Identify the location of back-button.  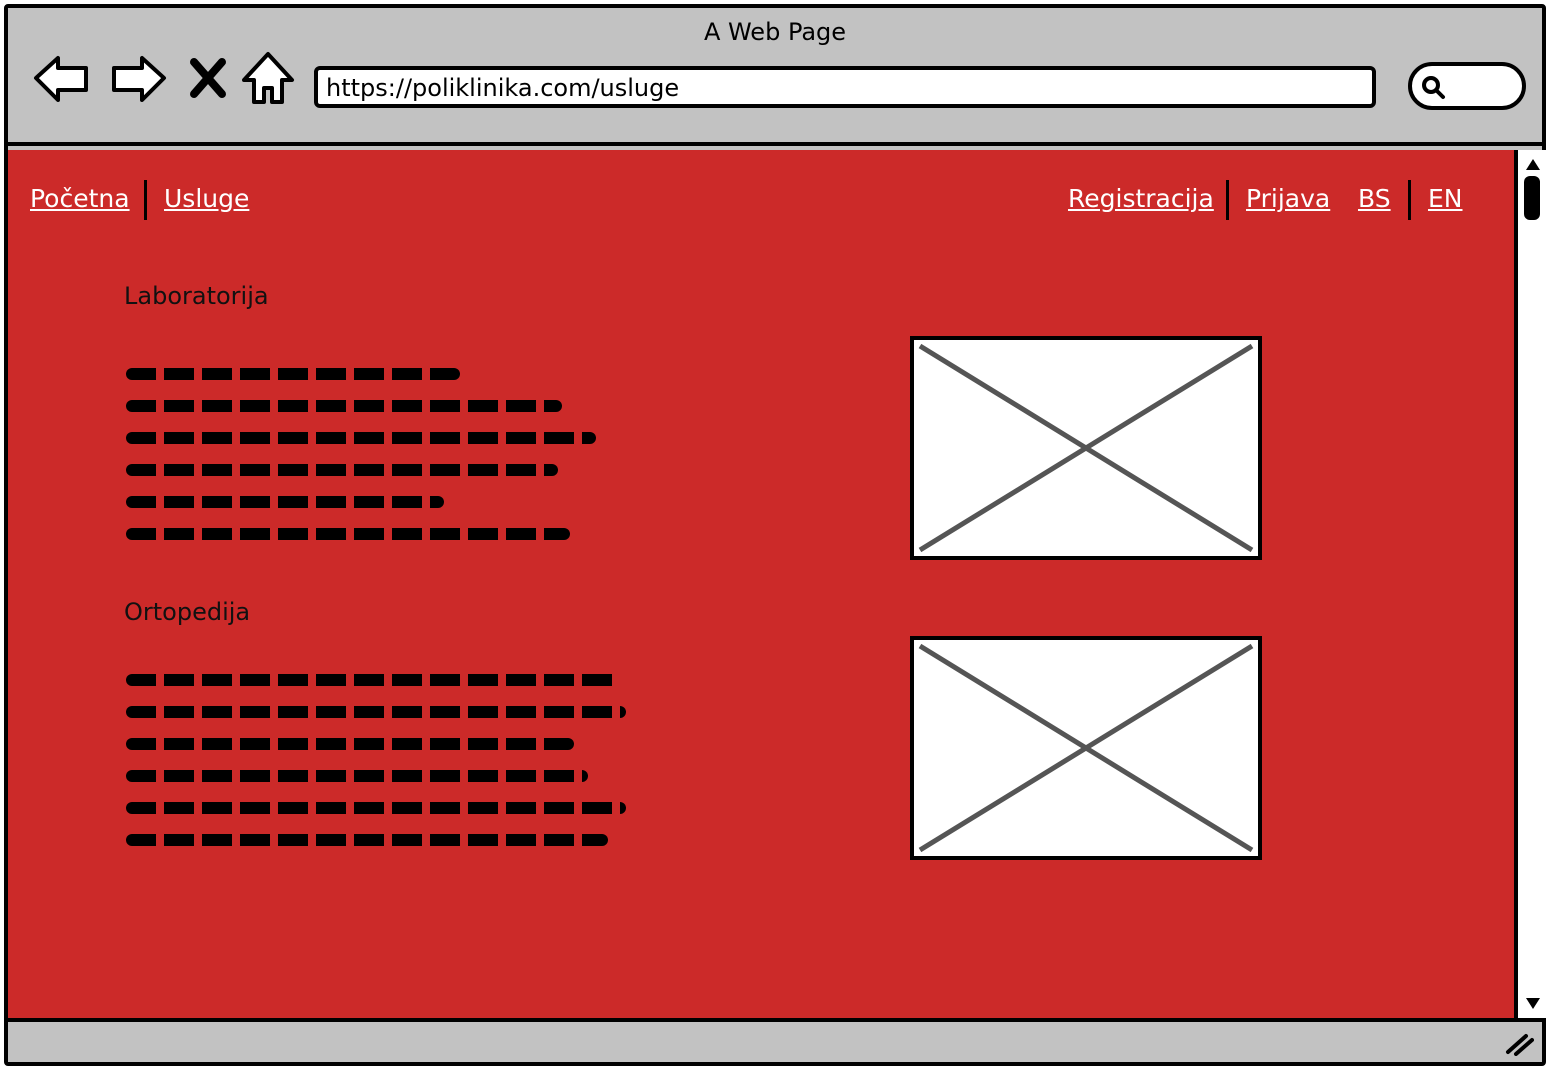
(62, 78).